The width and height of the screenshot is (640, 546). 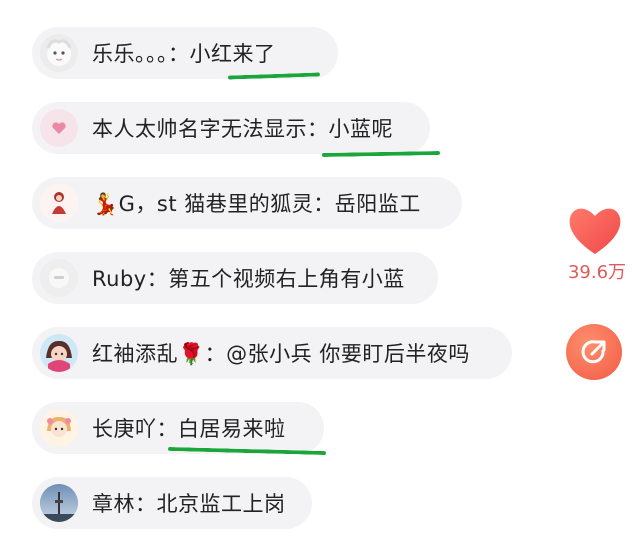 I want to click on comment-text: 白居易来啦, so click(x=232, y=429).